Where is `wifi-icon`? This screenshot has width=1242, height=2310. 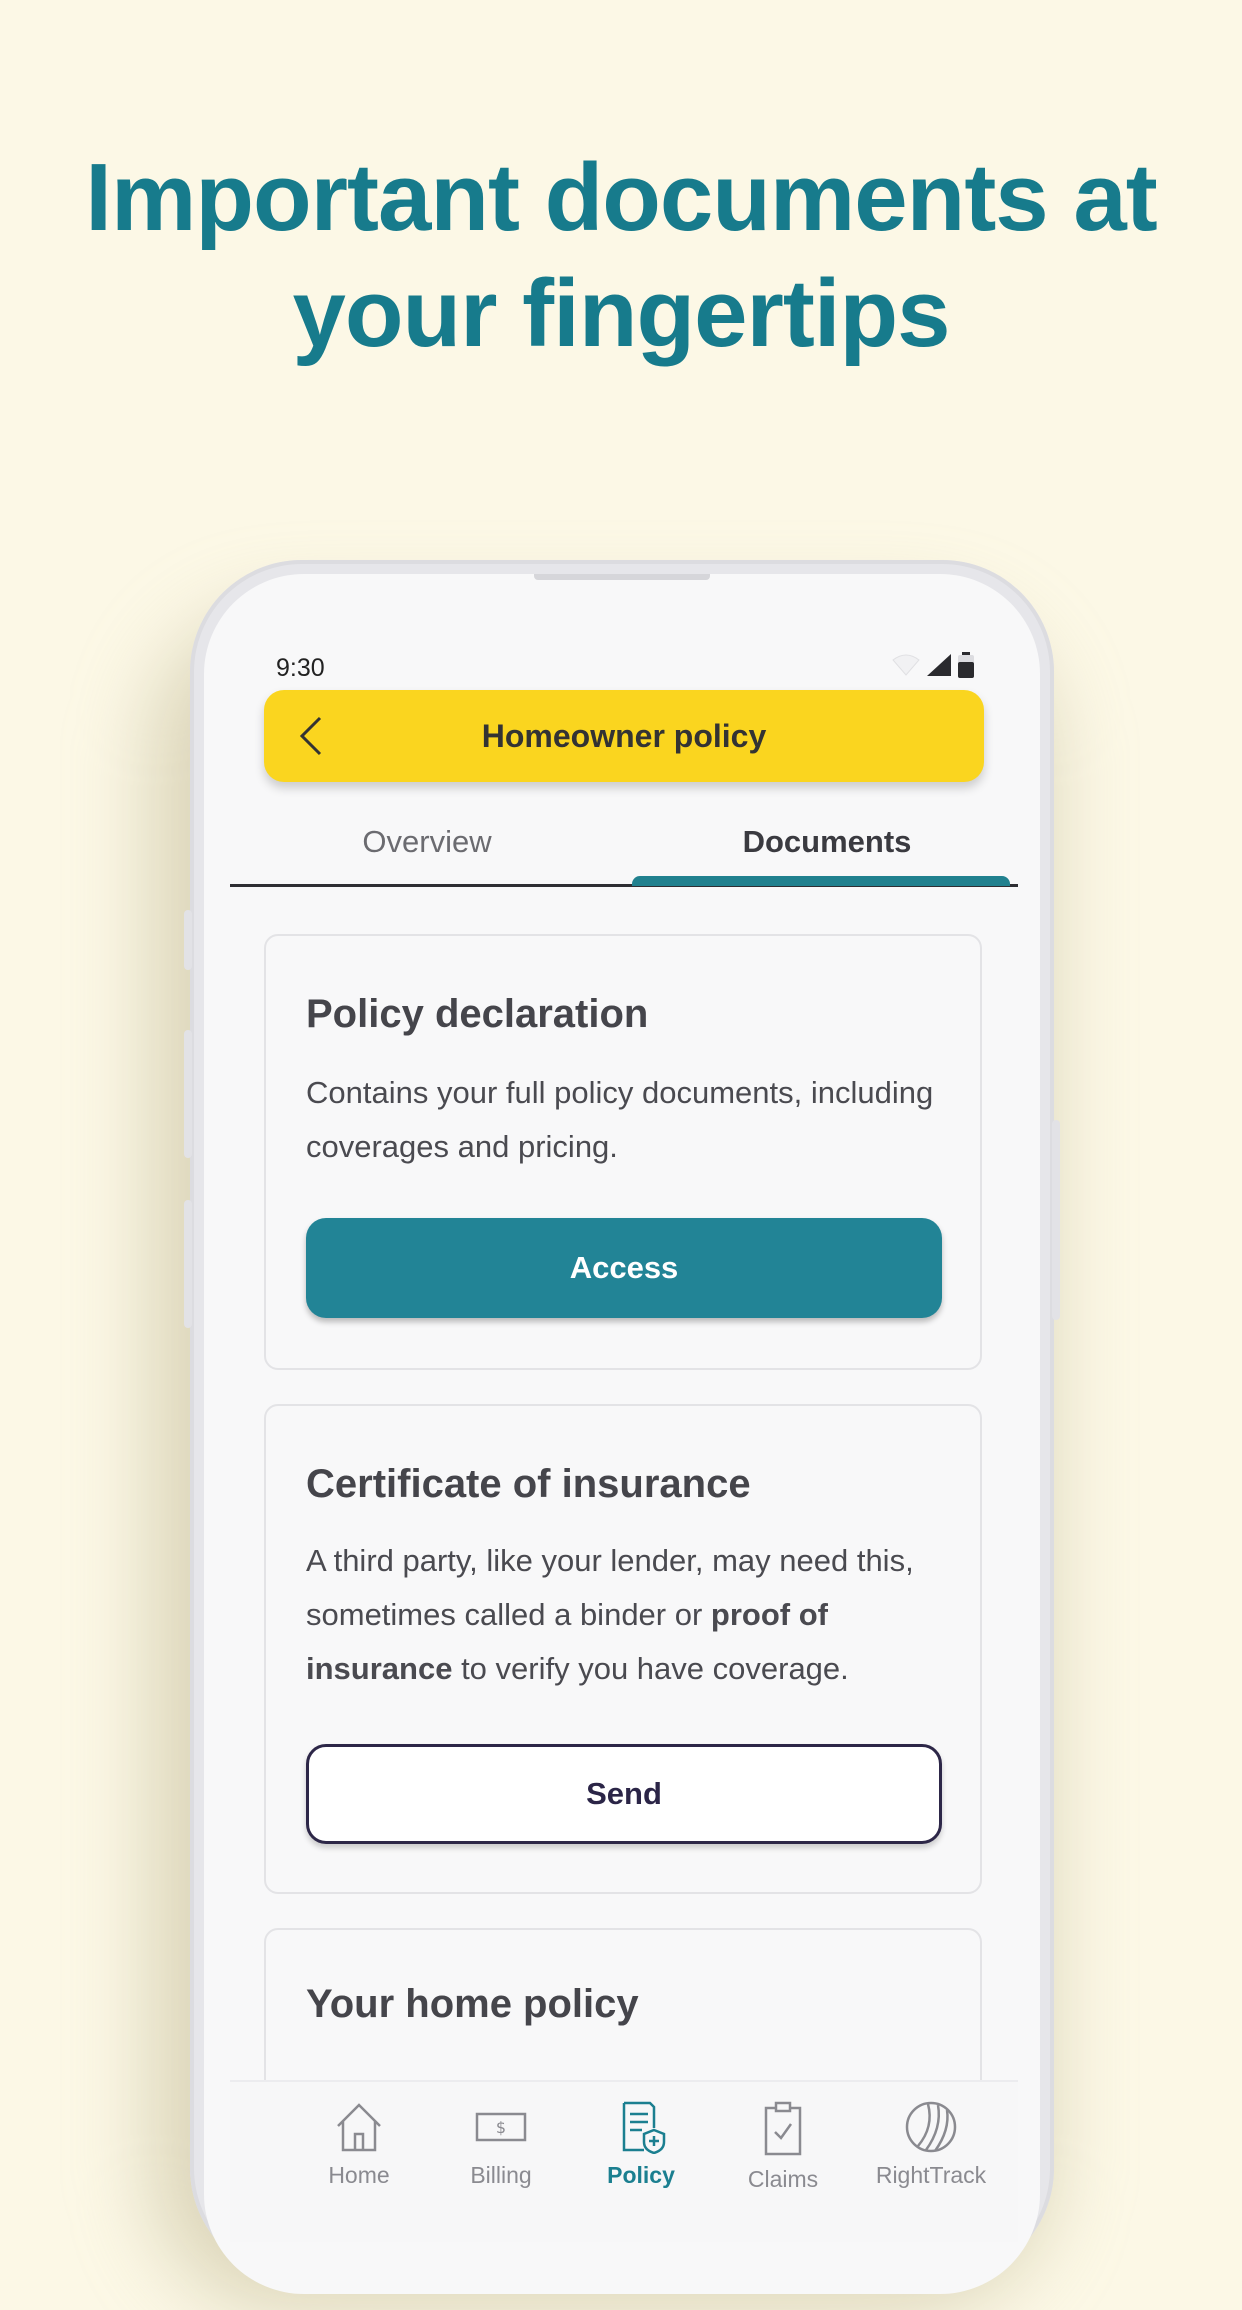 wifi-icon is located at coordinates (906, 665).